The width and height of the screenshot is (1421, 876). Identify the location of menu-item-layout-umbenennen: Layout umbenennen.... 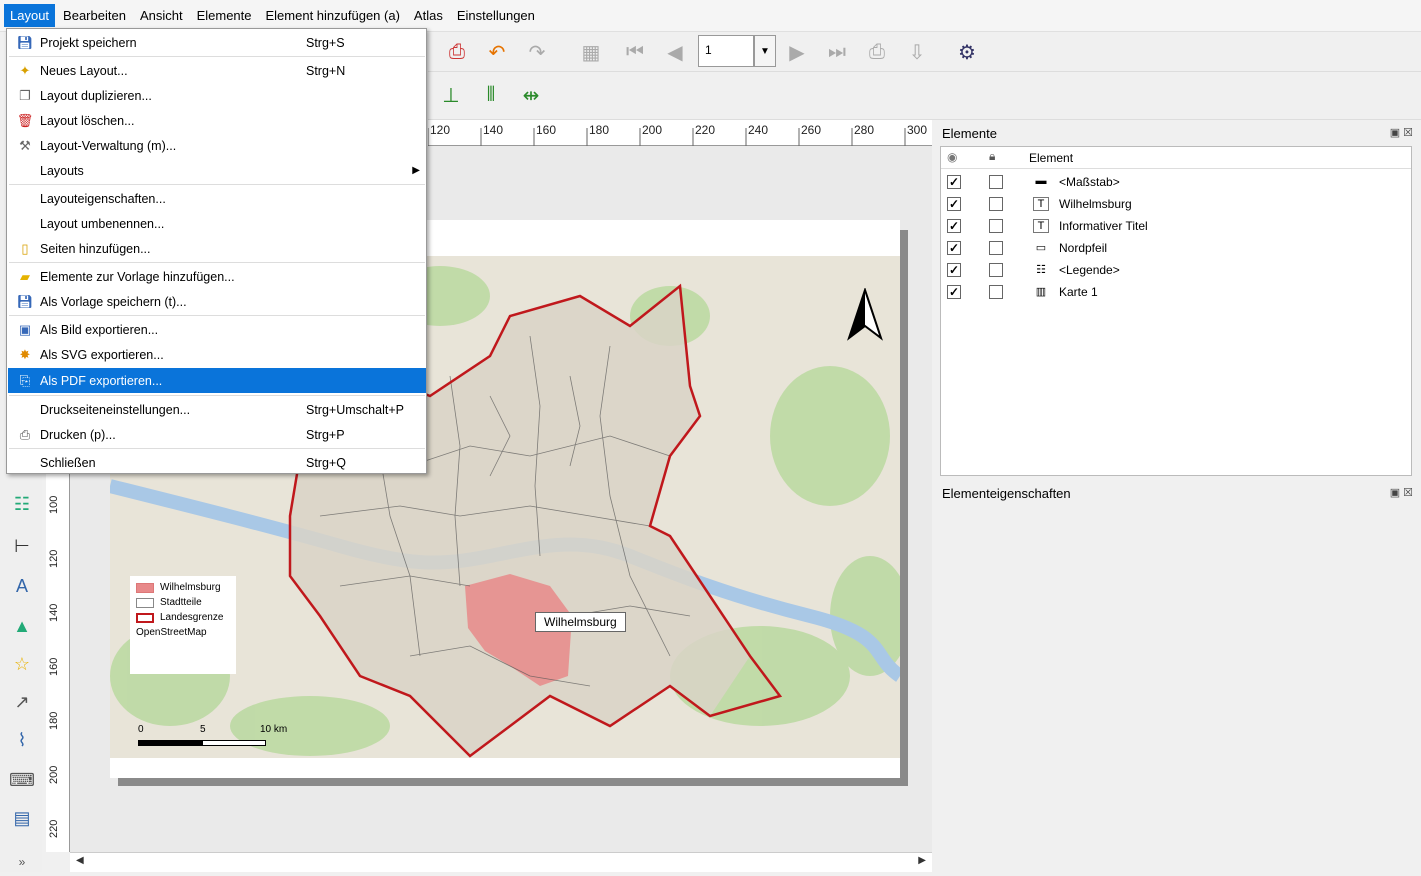
(217, 223).